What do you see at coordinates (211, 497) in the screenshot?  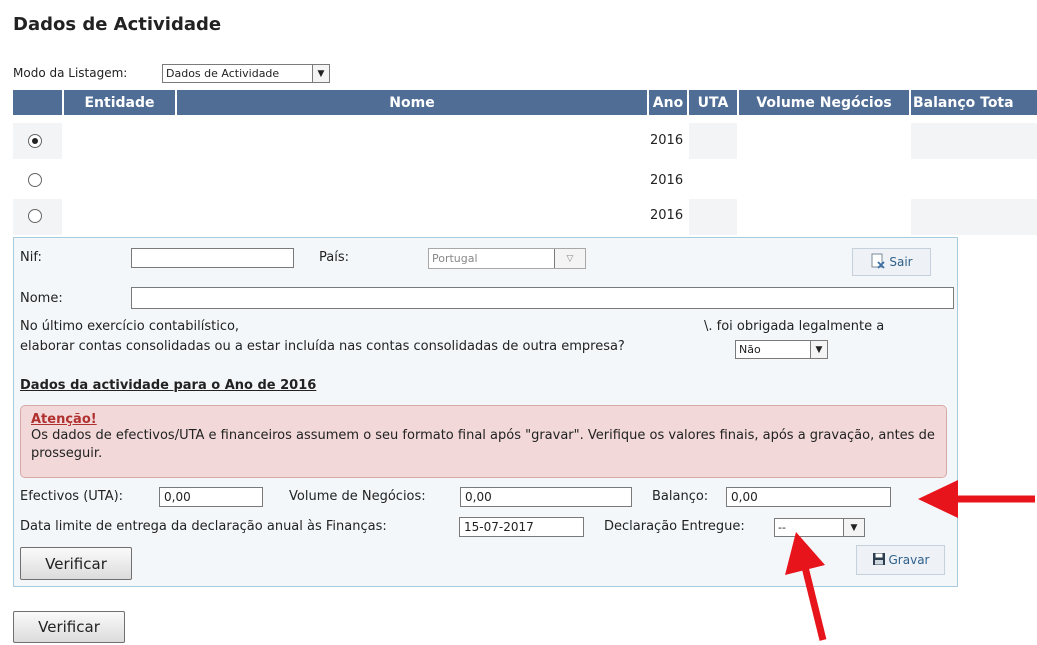 I see `efectivos-field: 0,00` at bounding box center [211, 497].